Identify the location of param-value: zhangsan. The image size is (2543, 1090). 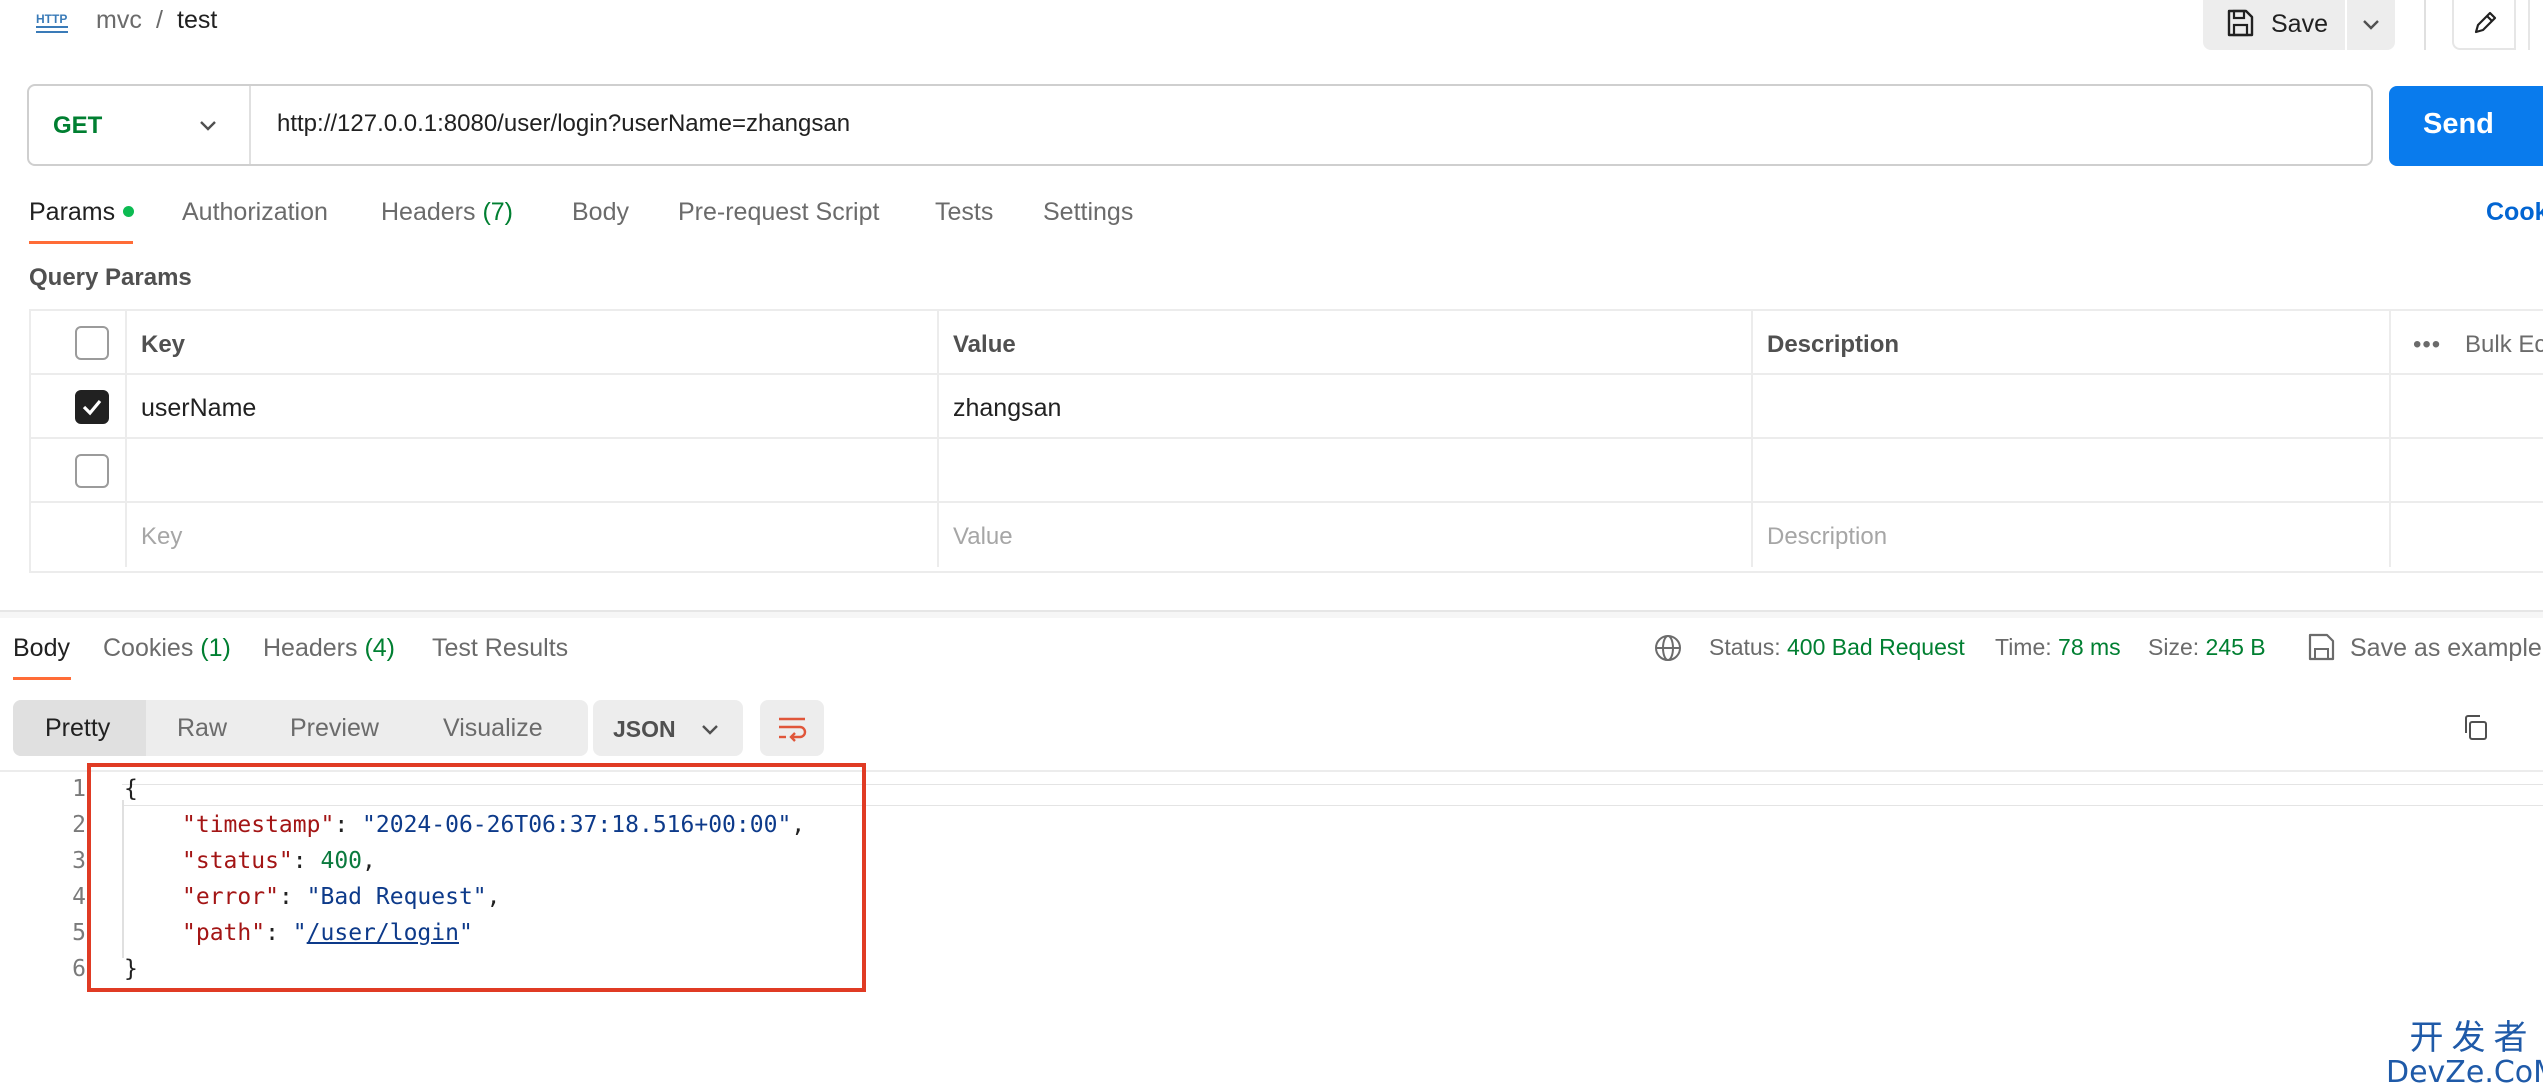
(1007, 408).